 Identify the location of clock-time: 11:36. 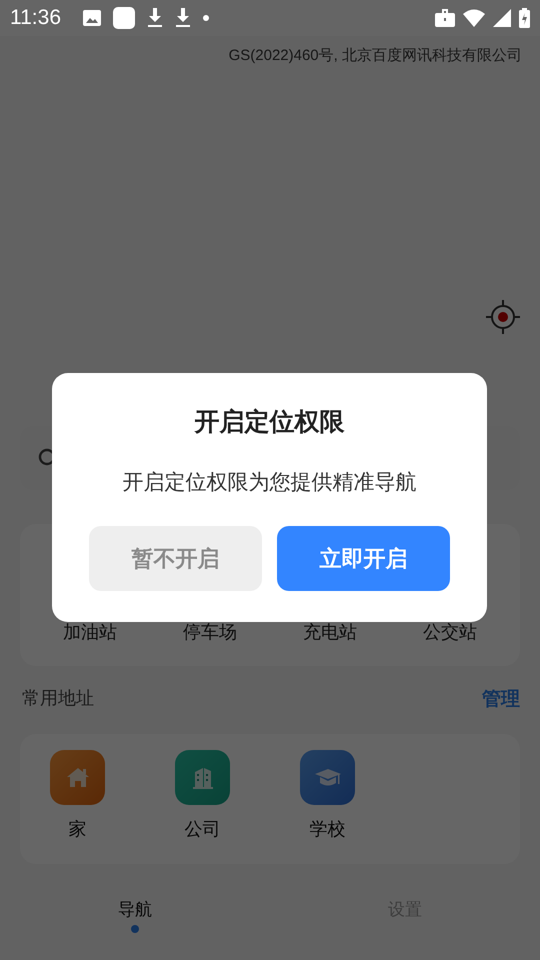
(35, 18).